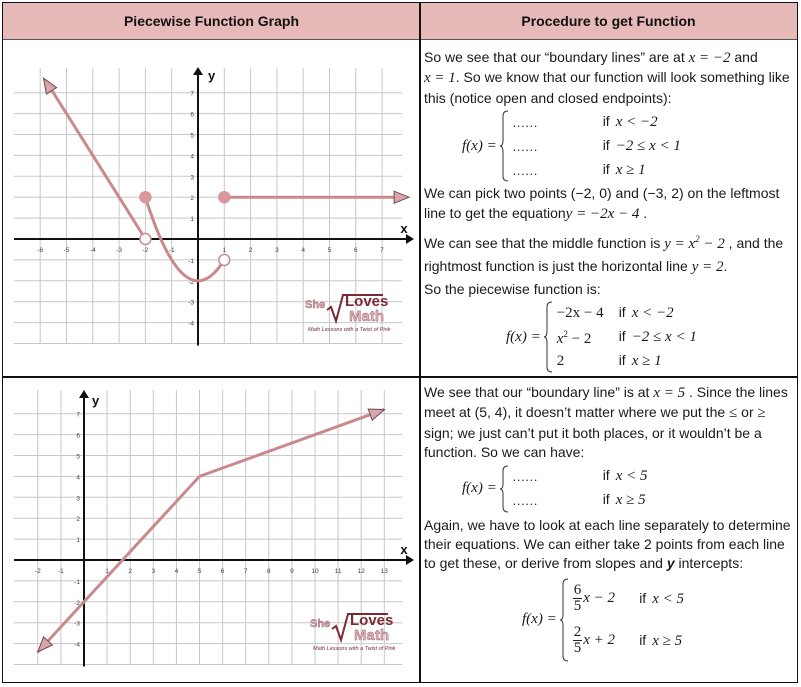  Describe the element at coordinates (628, 489) in the screenshot. I see `piecewise-template-2: f(x) = ...... if x < 5 ...... if x ≥ 5` at that location.